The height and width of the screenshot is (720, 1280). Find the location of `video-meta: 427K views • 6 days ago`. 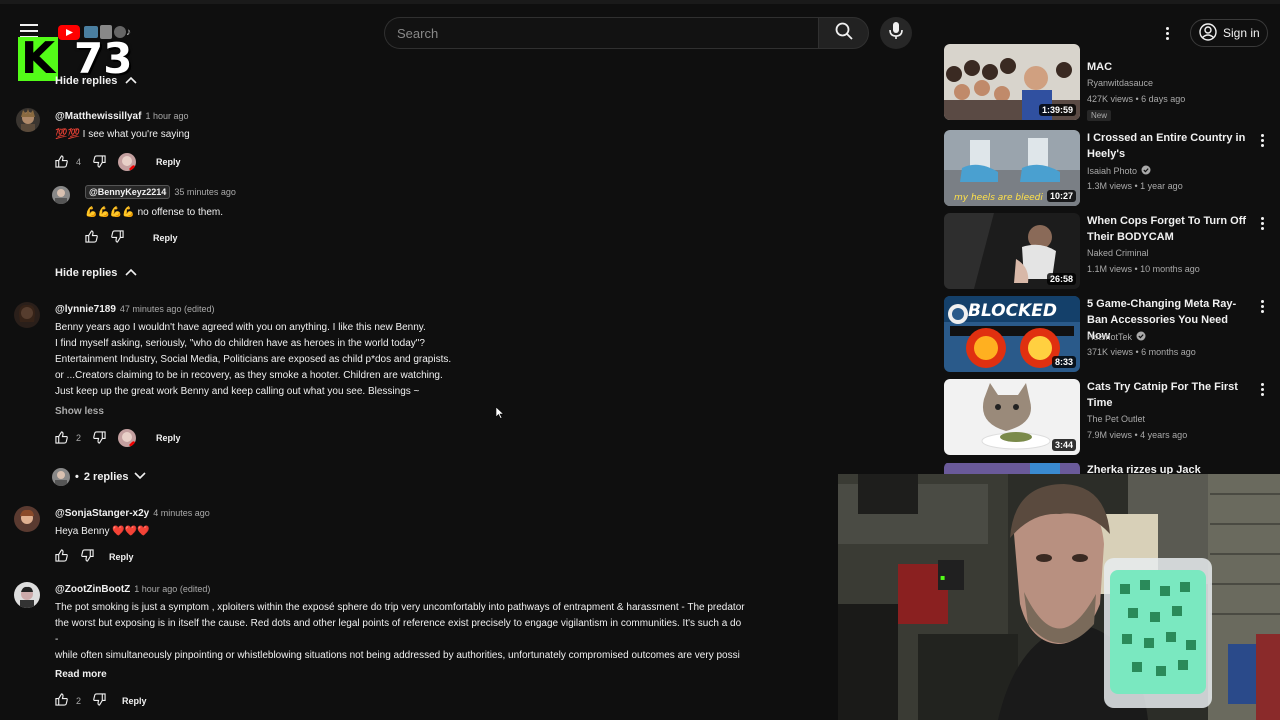

video-meta: 427K views • 6 days ago is located at coordinates (1136, 99).